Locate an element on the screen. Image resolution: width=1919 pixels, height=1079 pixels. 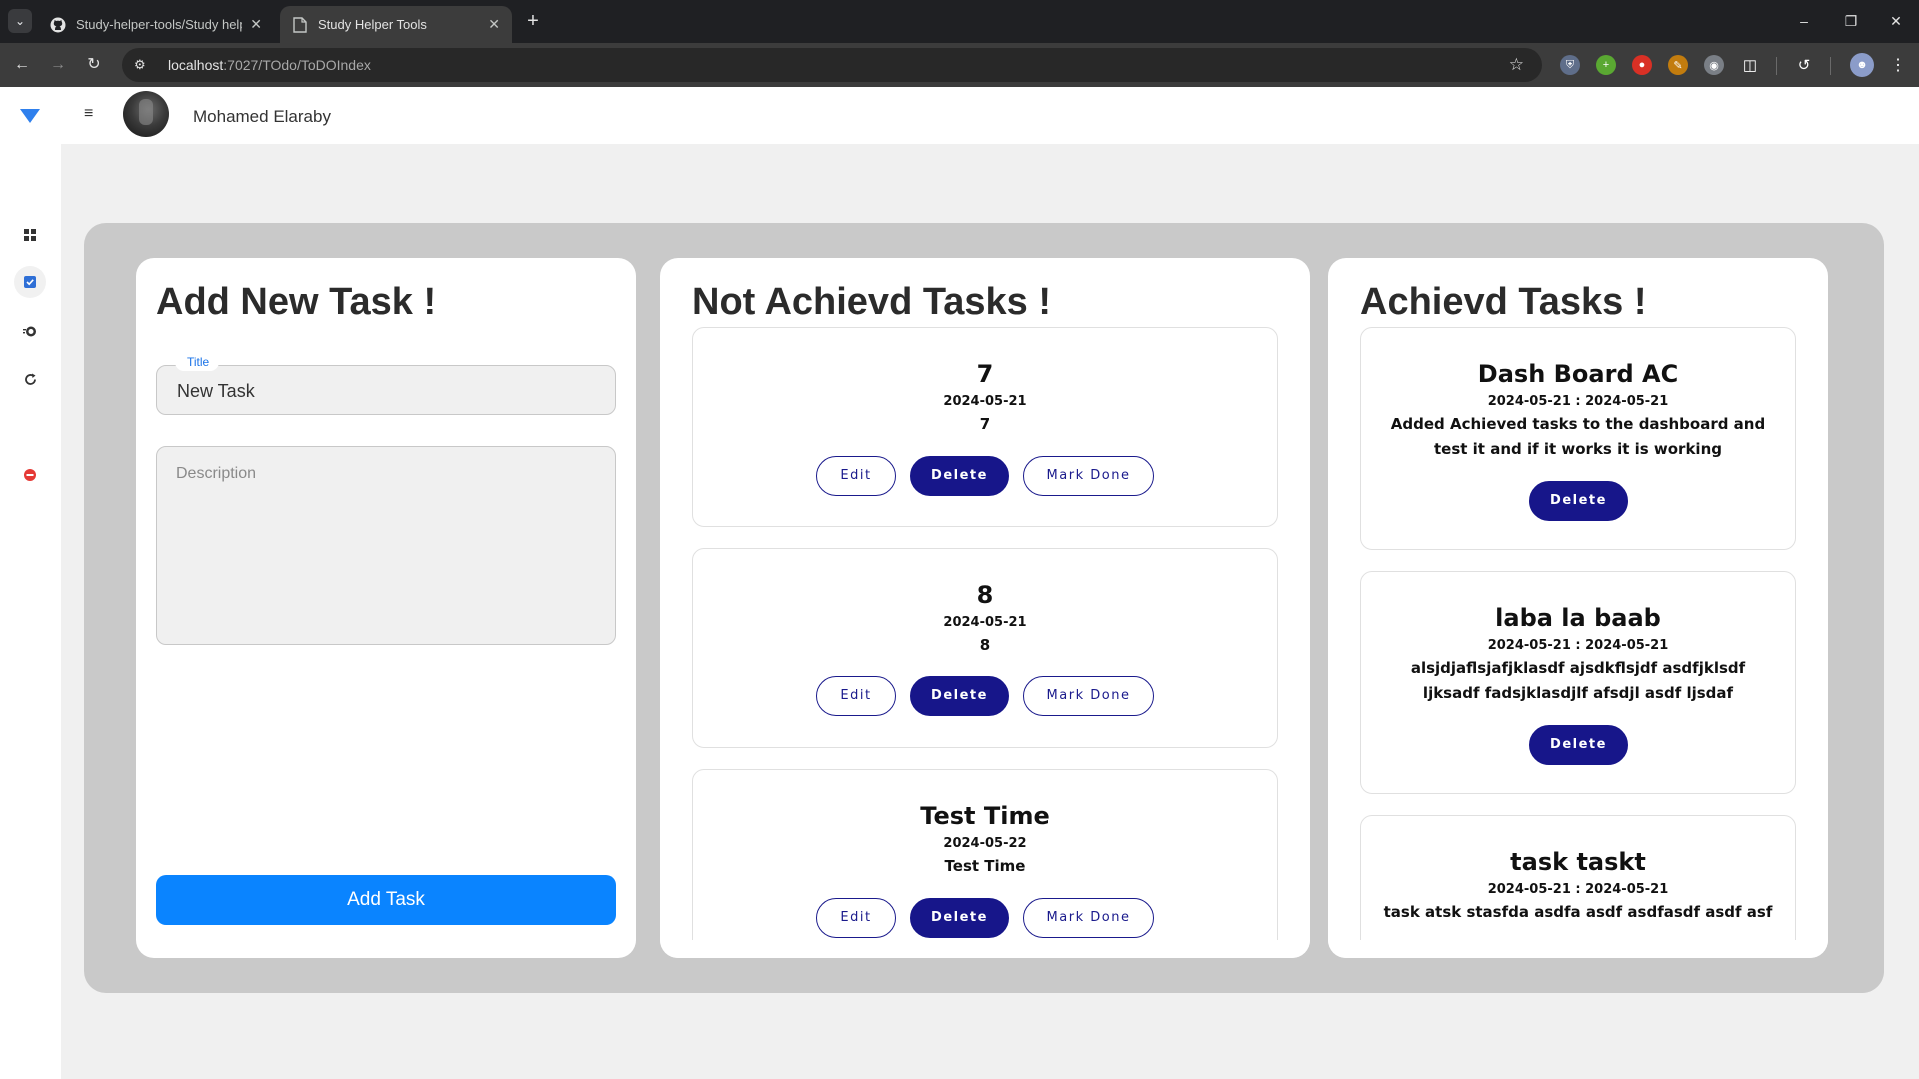
add-task-title: Add New Task ! is located at coordinates (296, 302).